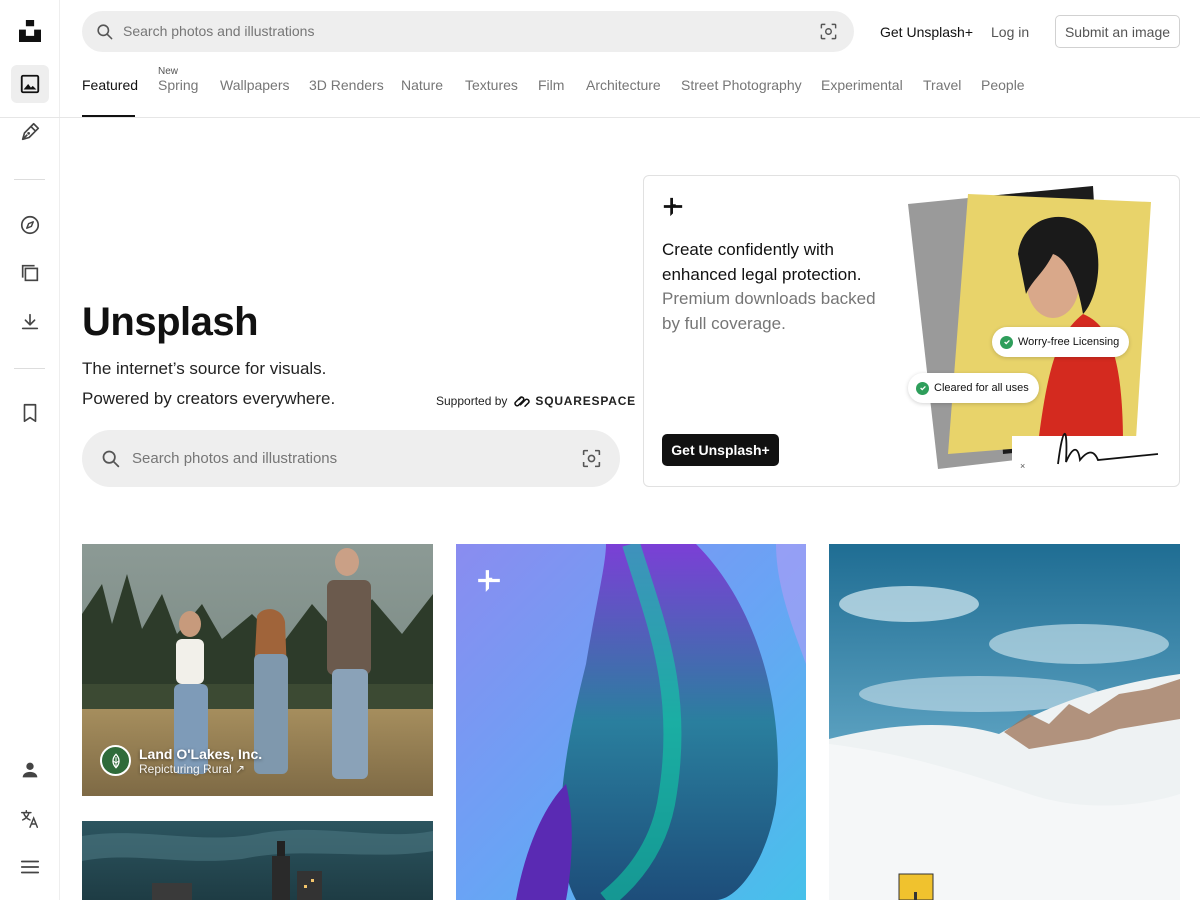 The height and width of the screenshot is (900, 1200). I want to click on tab-textures: Textures, so click(491, 85).